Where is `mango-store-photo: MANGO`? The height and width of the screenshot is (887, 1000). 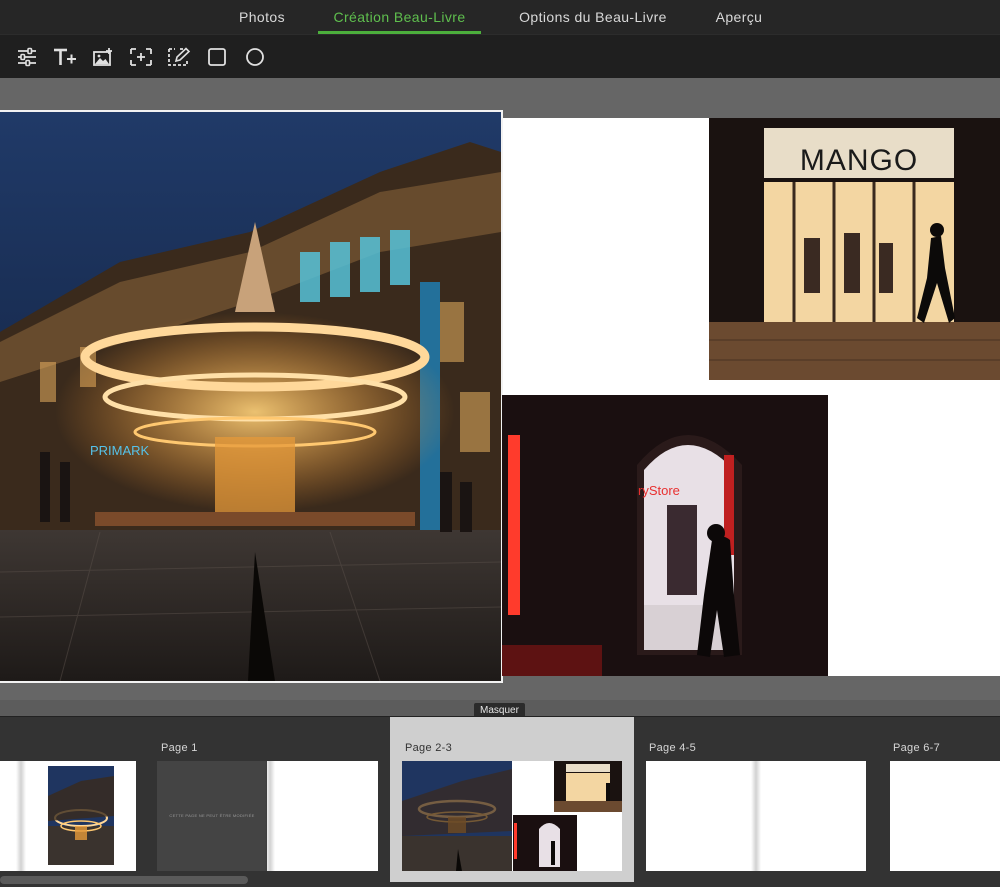
mango-store-photo: MANGO is located at coordinates (854, 249).